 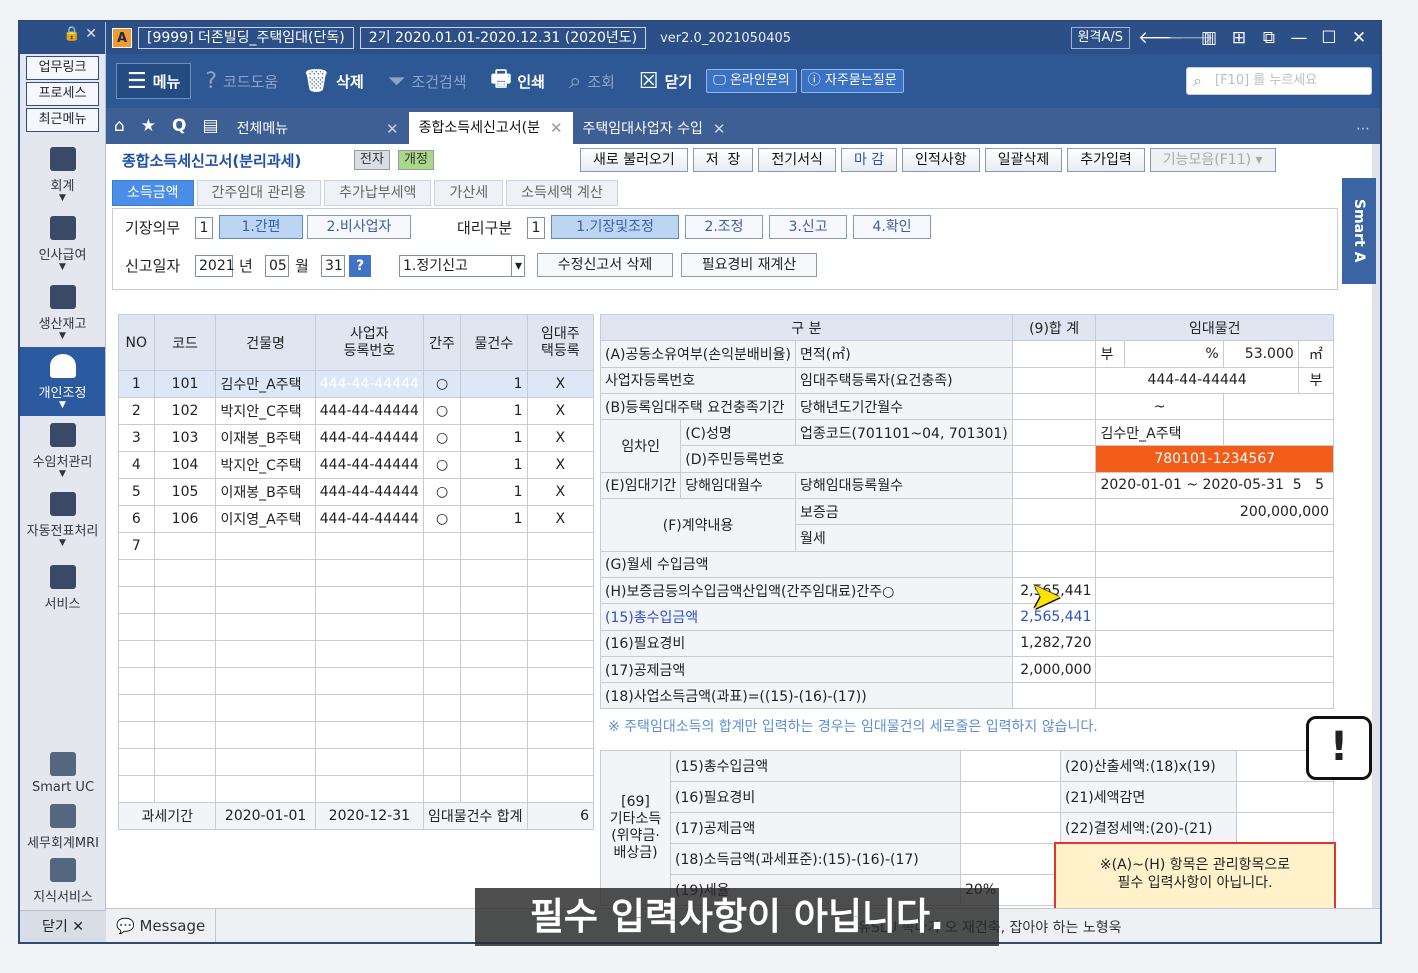 What do you see at coordinates (265, 384) in the screenshot?
I see `cell-building: 김수만_A주택` at bounding box center [265, 384].